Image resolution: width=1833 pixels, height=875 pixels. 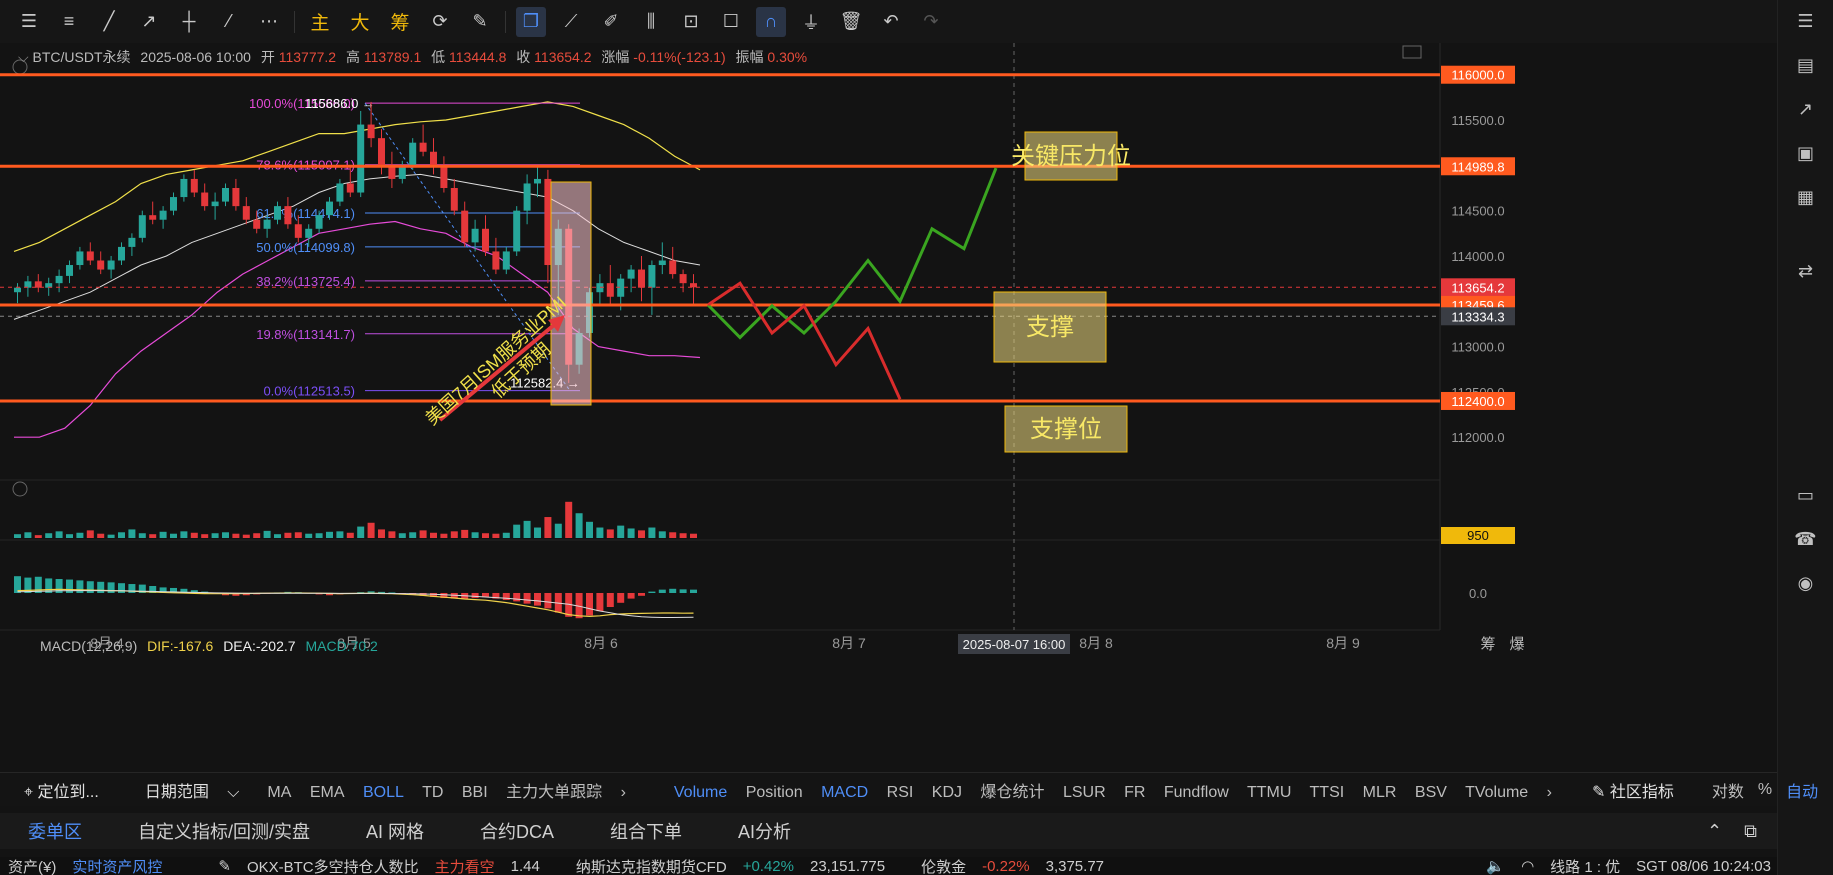 I want to click on tab-combo-order: 组合下单, so click(x=646, y=831).